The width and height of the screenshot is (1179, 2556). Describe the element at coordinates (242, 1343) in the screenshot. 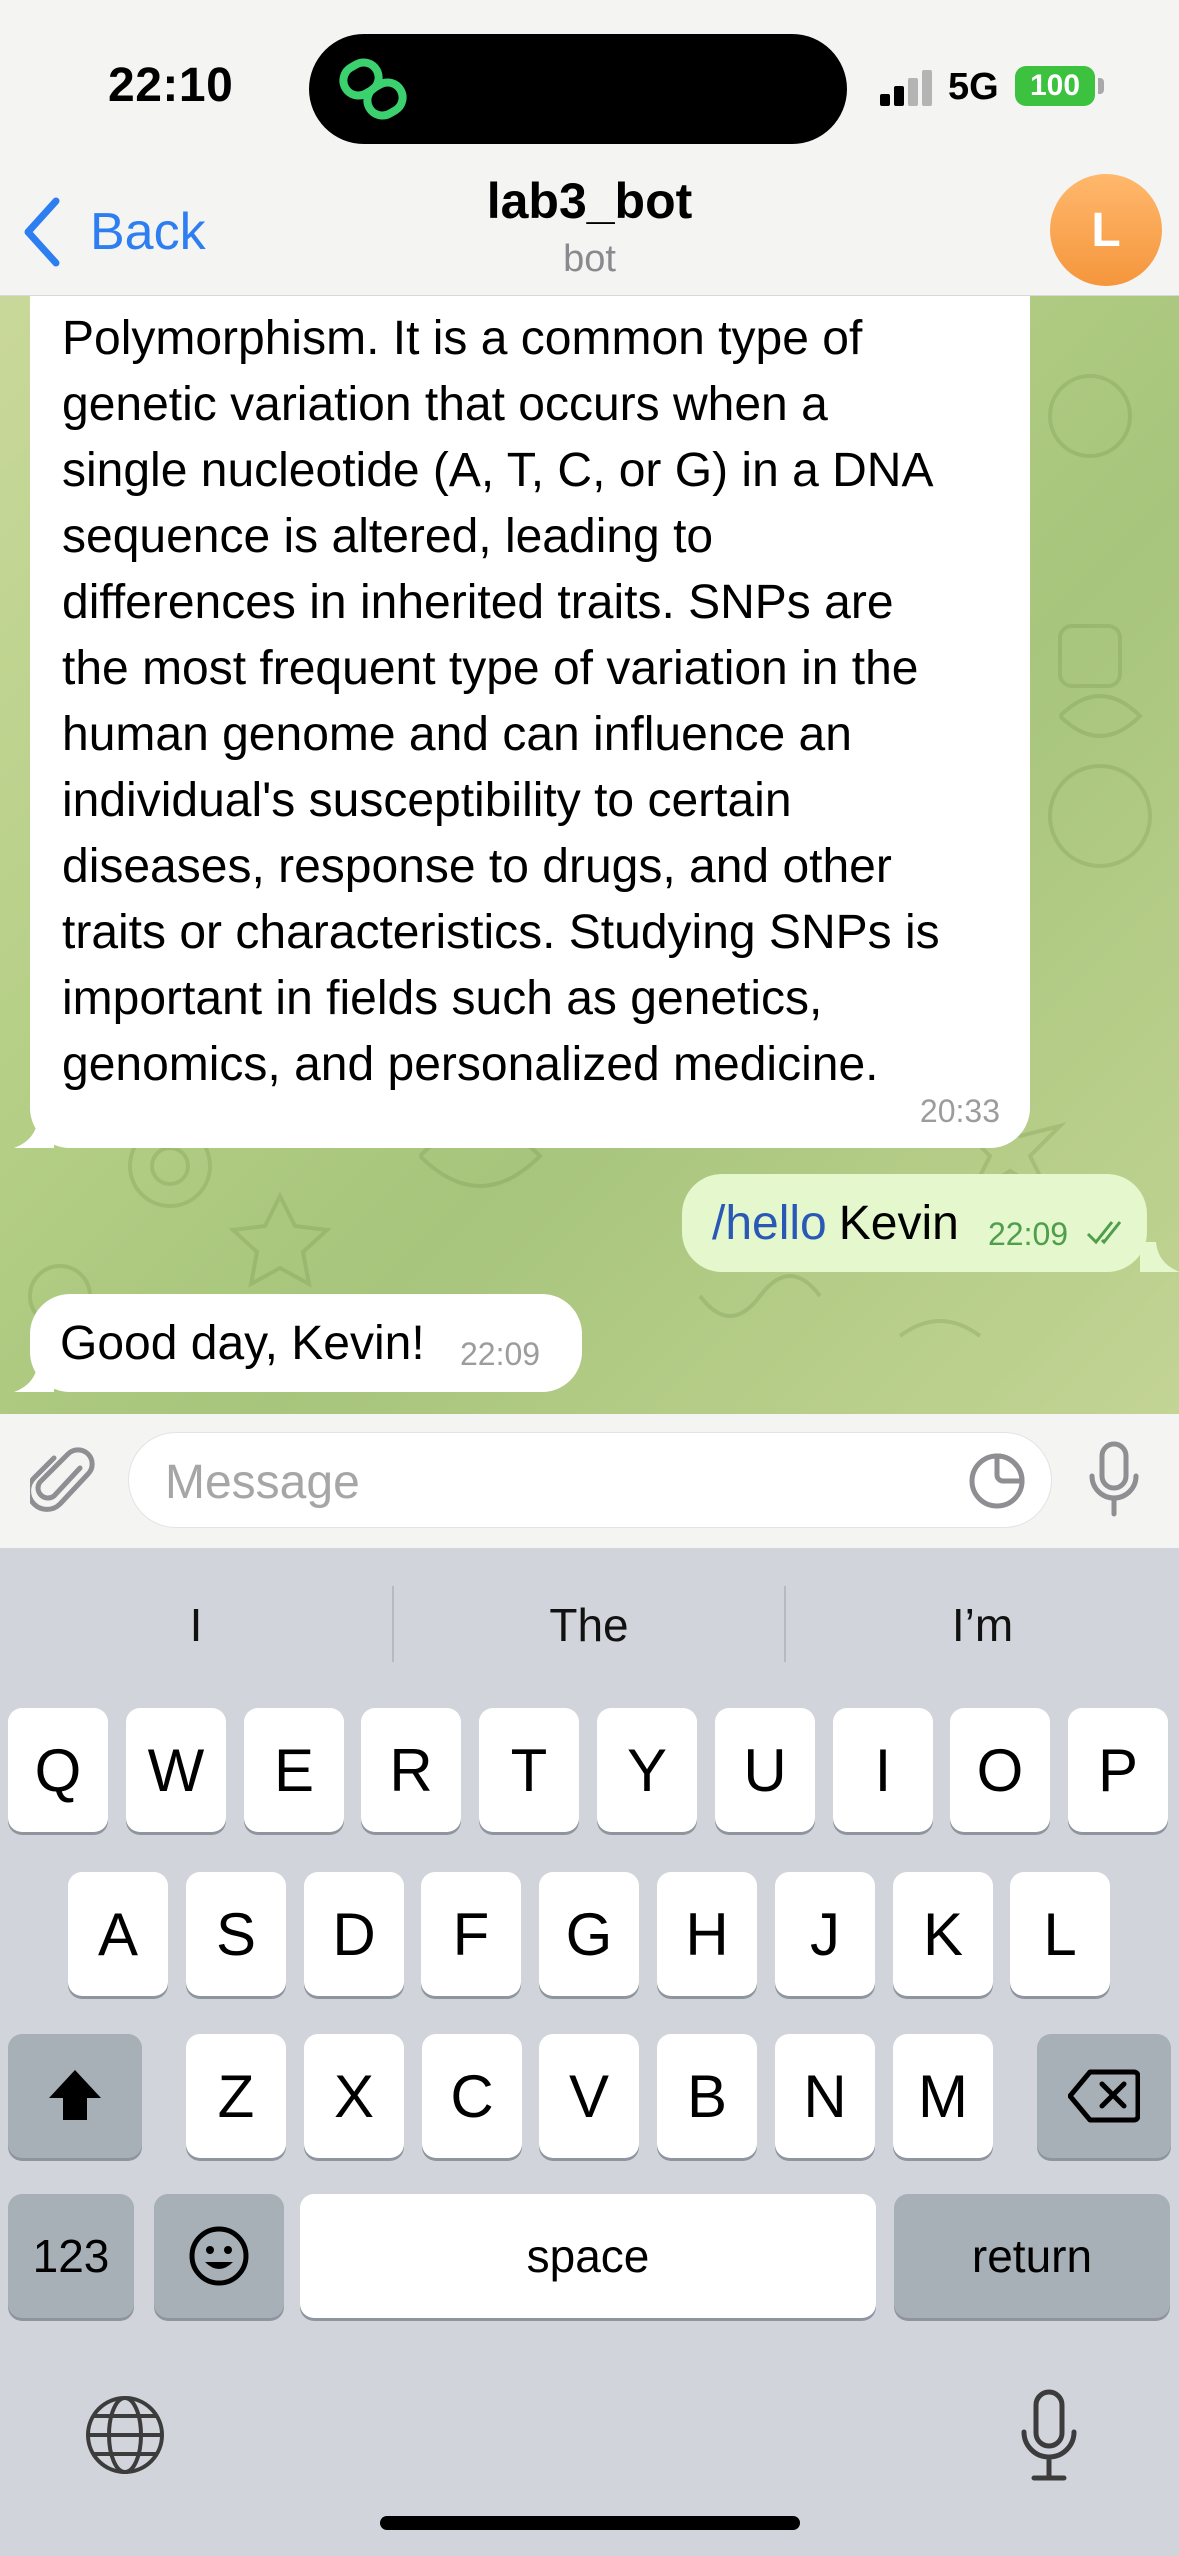

I see `message-text: Good day, Kevin!` at that location.